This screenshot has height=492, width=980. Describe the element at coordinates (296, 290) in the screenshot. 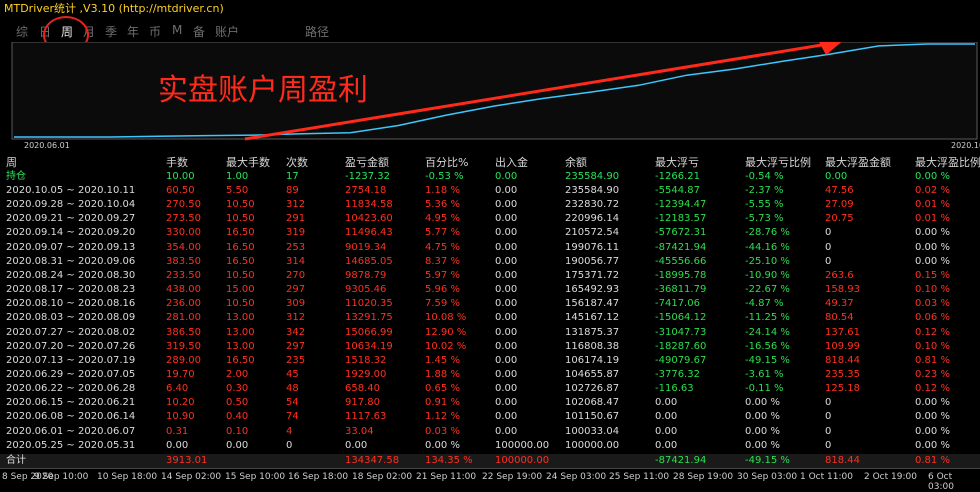

I see `cell-col-3: 297` at that location.